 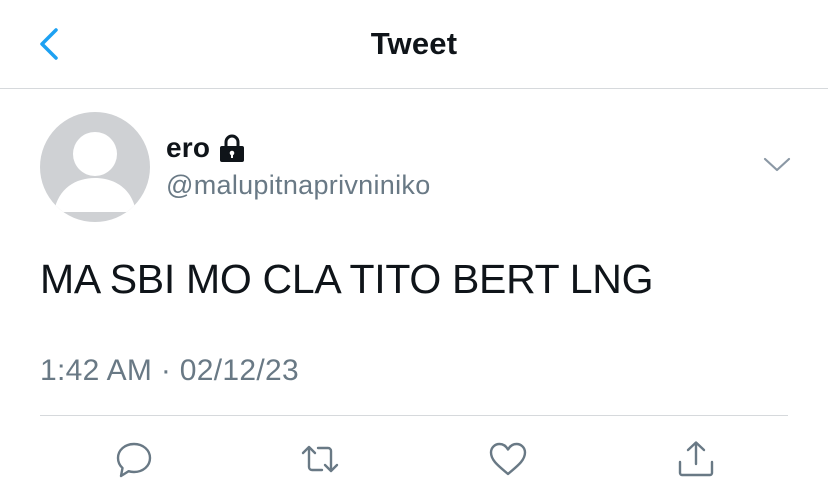 What do you see at coordinates (188, 148) in the screenshot?
I see `author-name: ero` at bounding box center [188, 148].